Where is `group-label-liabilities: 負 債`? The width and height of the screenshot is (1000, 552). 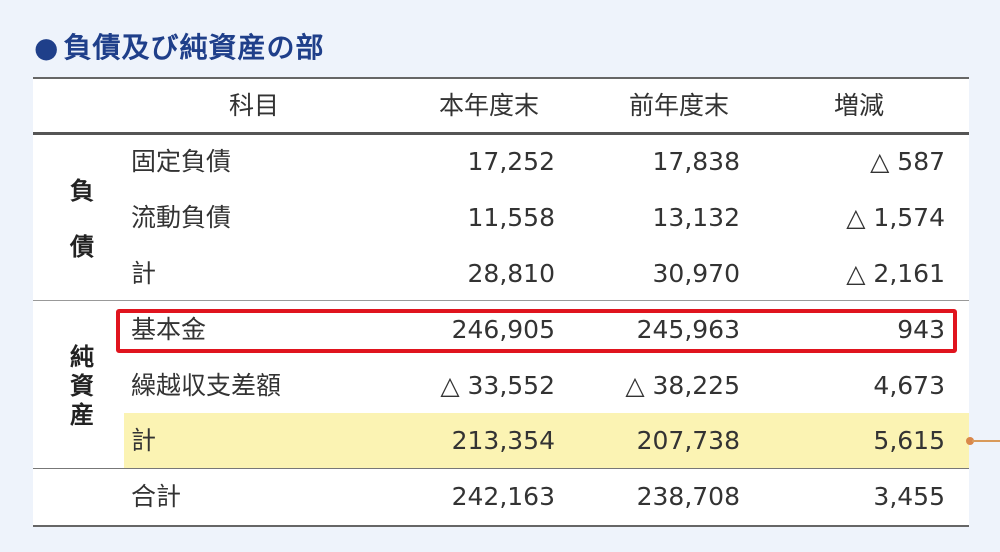
group-label-liabilities: 負 債 is located at coordinates (82, 219).